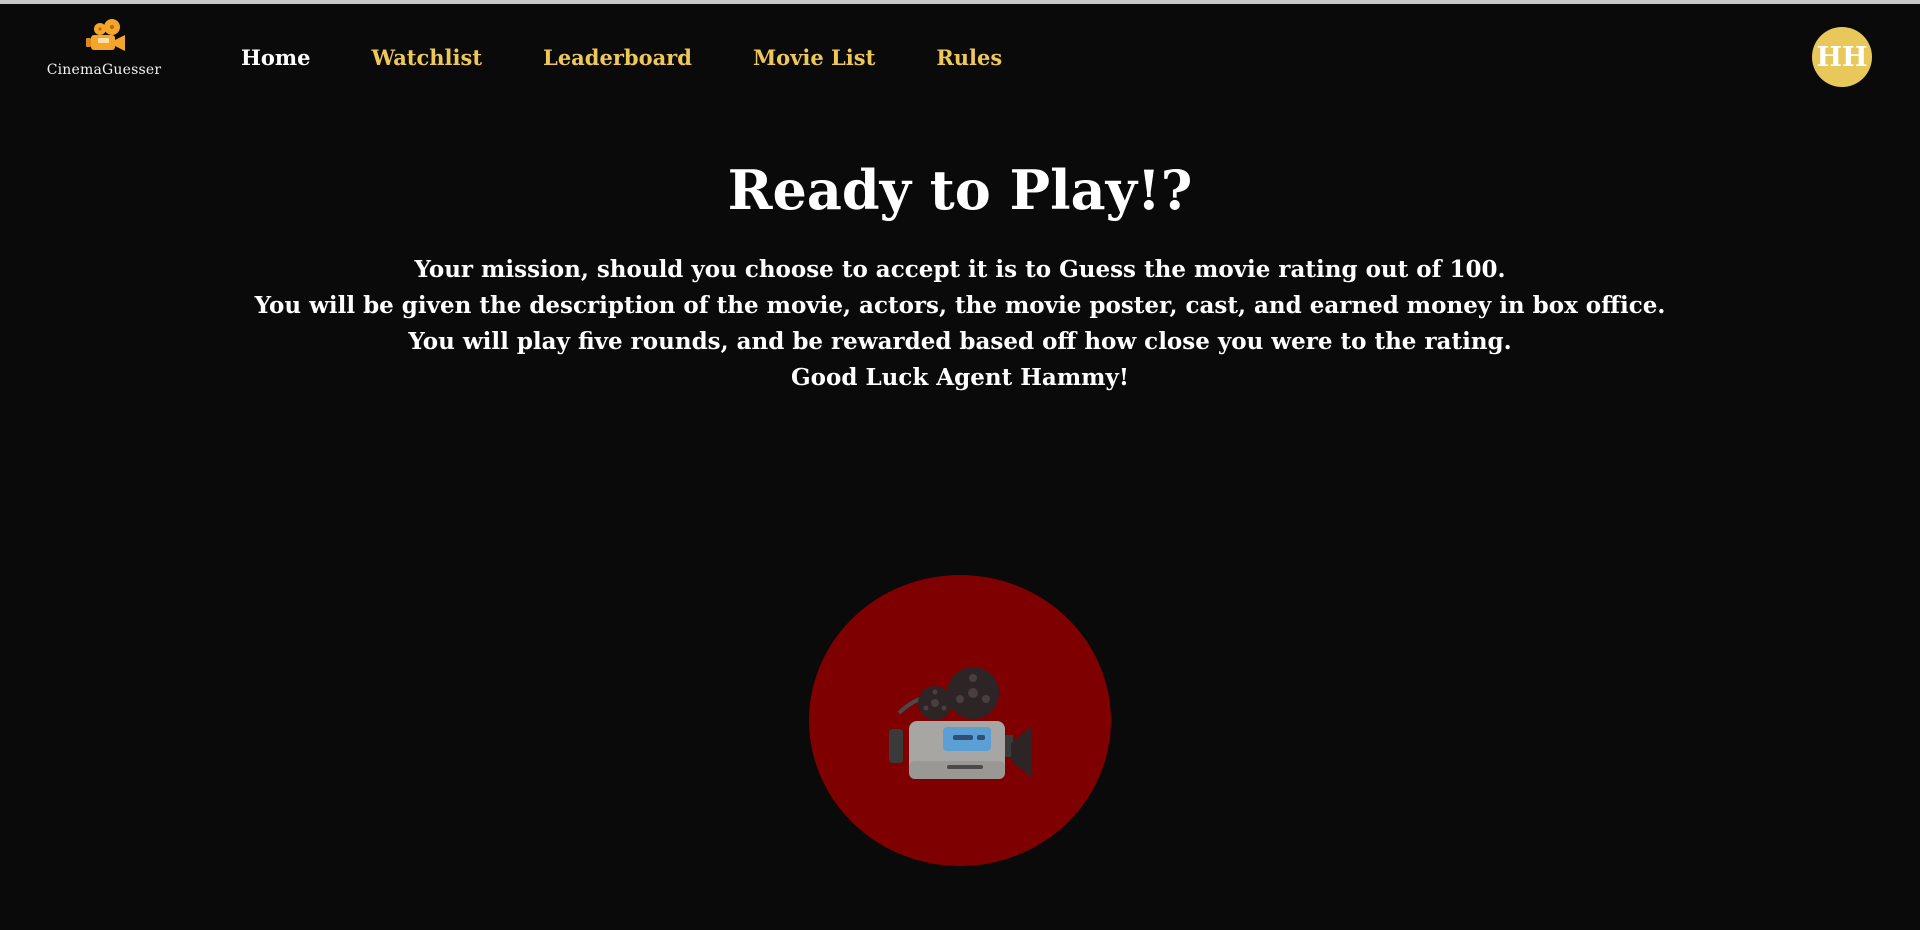  What do you see at coordinates (617, 57) in the screenshot?
I see `nav-link-leaderboard: Leaderboard` at bounding box center [617, 57].